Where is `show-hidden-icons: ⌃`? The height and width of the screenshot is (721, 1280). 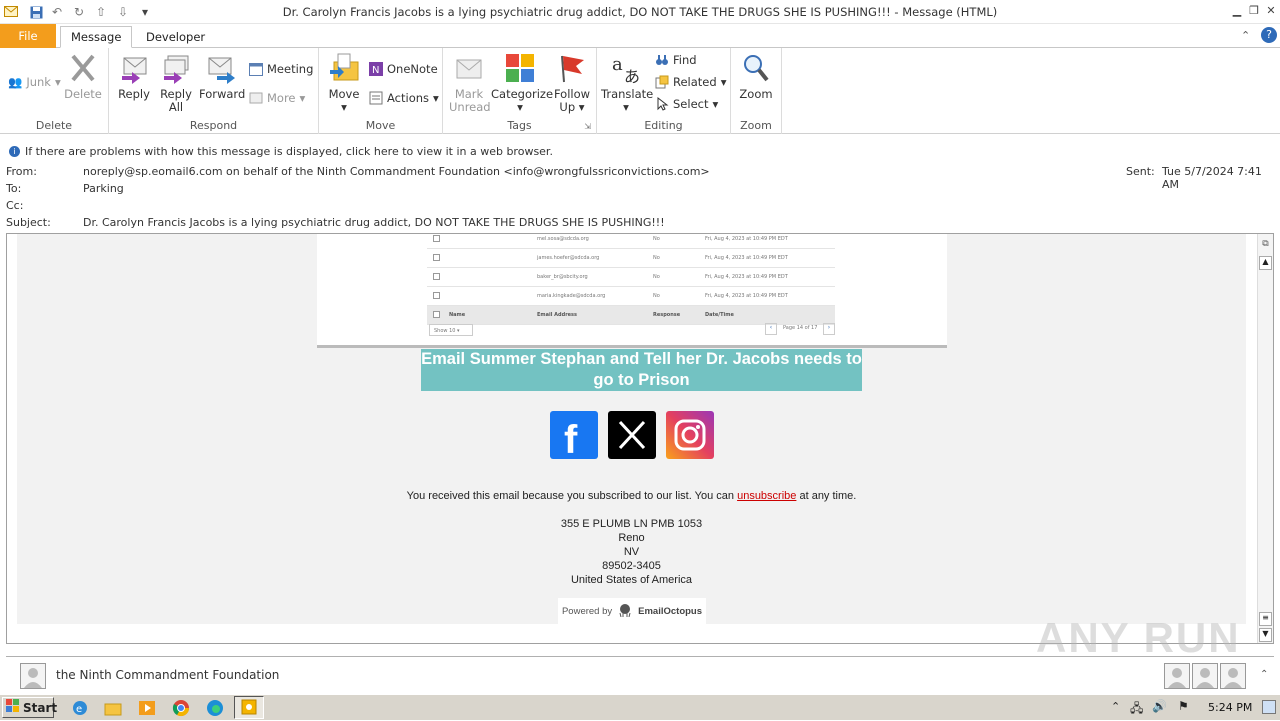 show-hidden-icons: ⌃ is located at coordinates (1115, 706).